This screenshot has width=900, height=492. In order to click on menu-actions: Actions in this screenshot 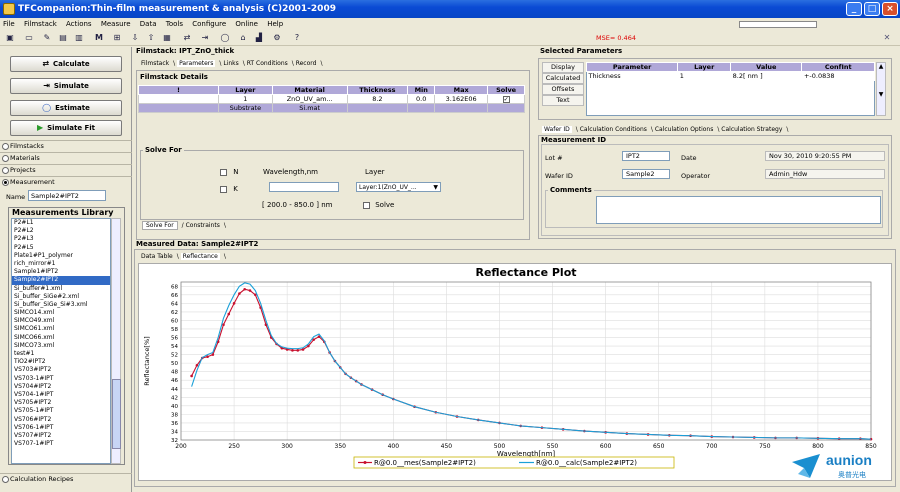, I will do `click(79, 24)`.